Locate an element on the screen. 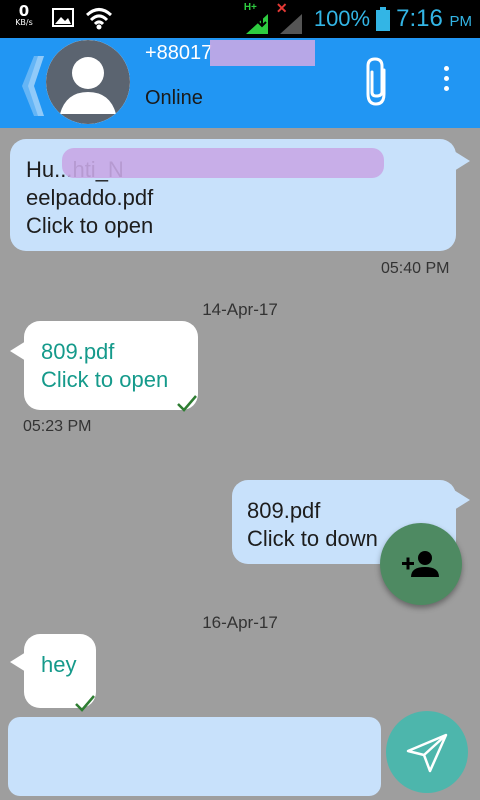 The image size is (480, 800). data-speed-indicator: 0 KB/s is located at coordinates (24, 15).